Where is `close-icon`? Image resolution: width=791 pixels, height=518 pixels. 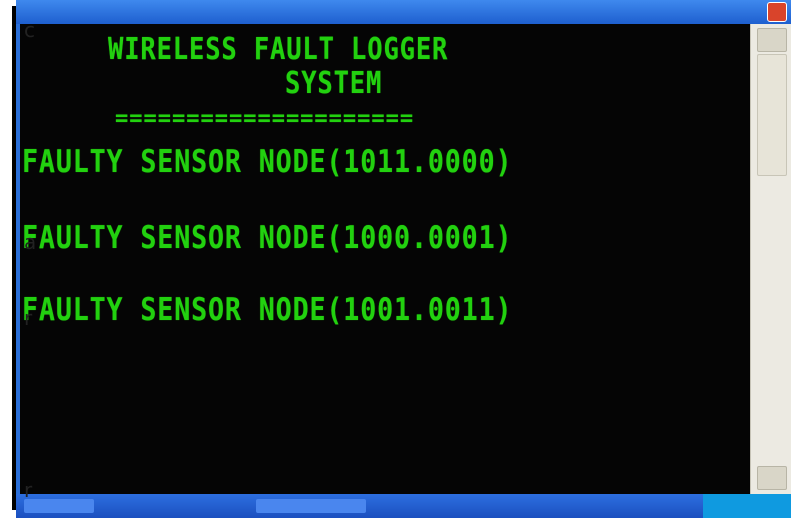 close-icon is located at coordinates (777, 12).